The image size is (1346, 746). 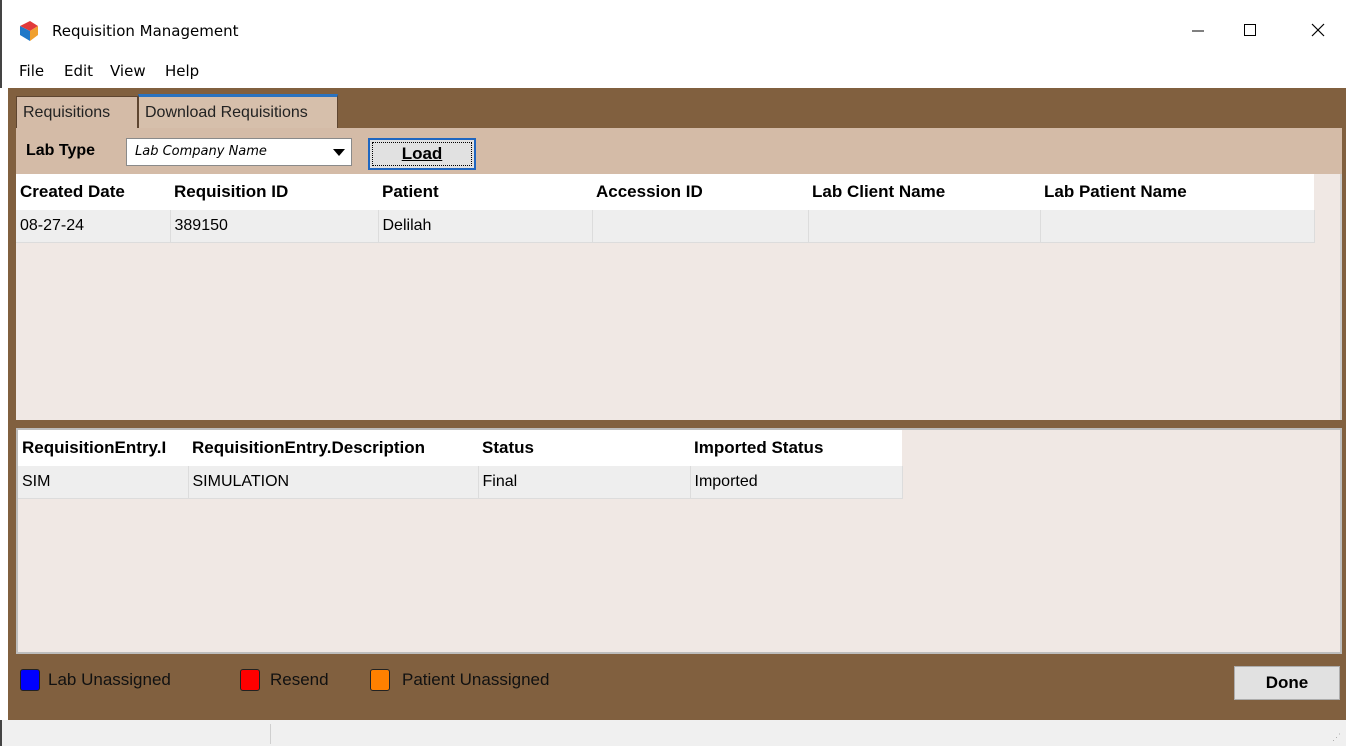 What do you see at coordinates (796, 482) in the screenshot?
I see `table-cell: Imported` at bounding box center [796, 482].